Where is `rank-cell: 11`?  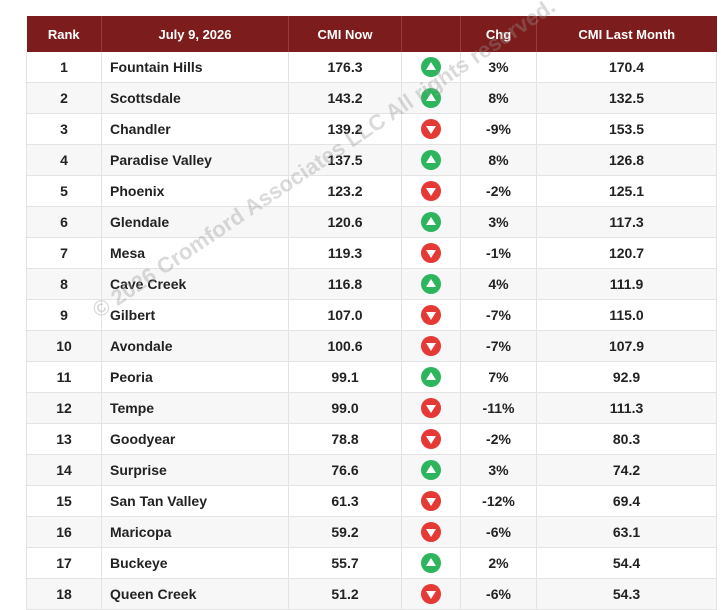
rank-cell: 11 is located at coordinates (64, 377).